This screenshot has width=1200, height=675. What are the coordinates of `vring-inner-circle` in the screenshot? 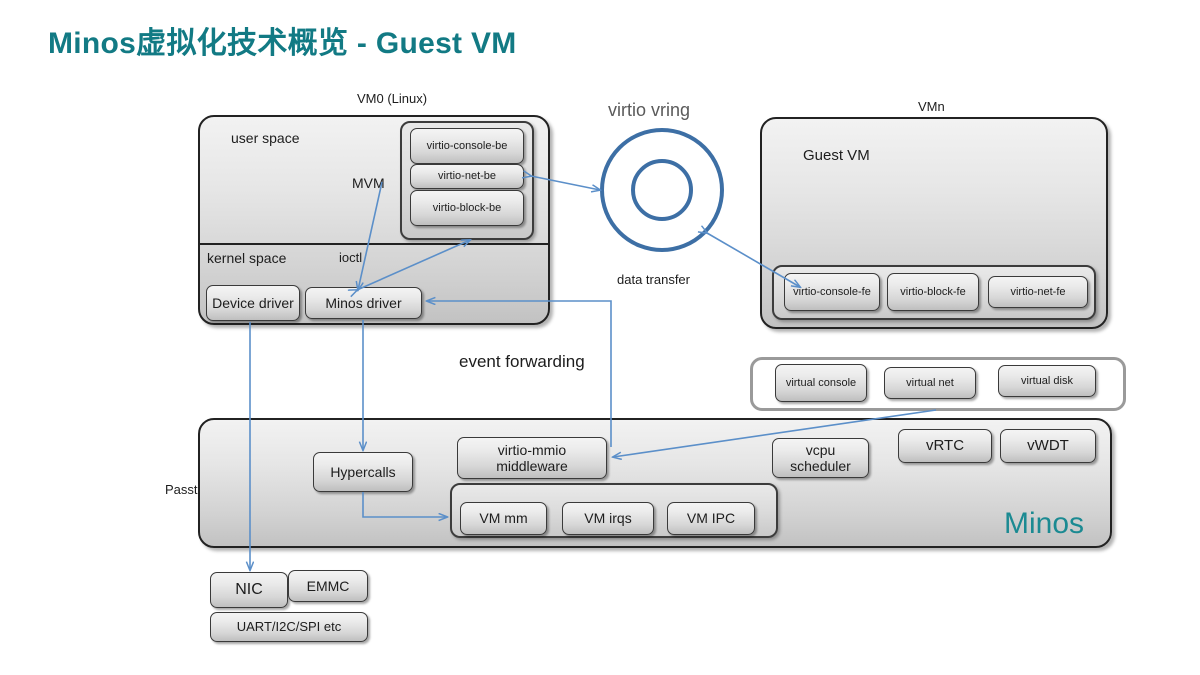 It's located at (662, 190).